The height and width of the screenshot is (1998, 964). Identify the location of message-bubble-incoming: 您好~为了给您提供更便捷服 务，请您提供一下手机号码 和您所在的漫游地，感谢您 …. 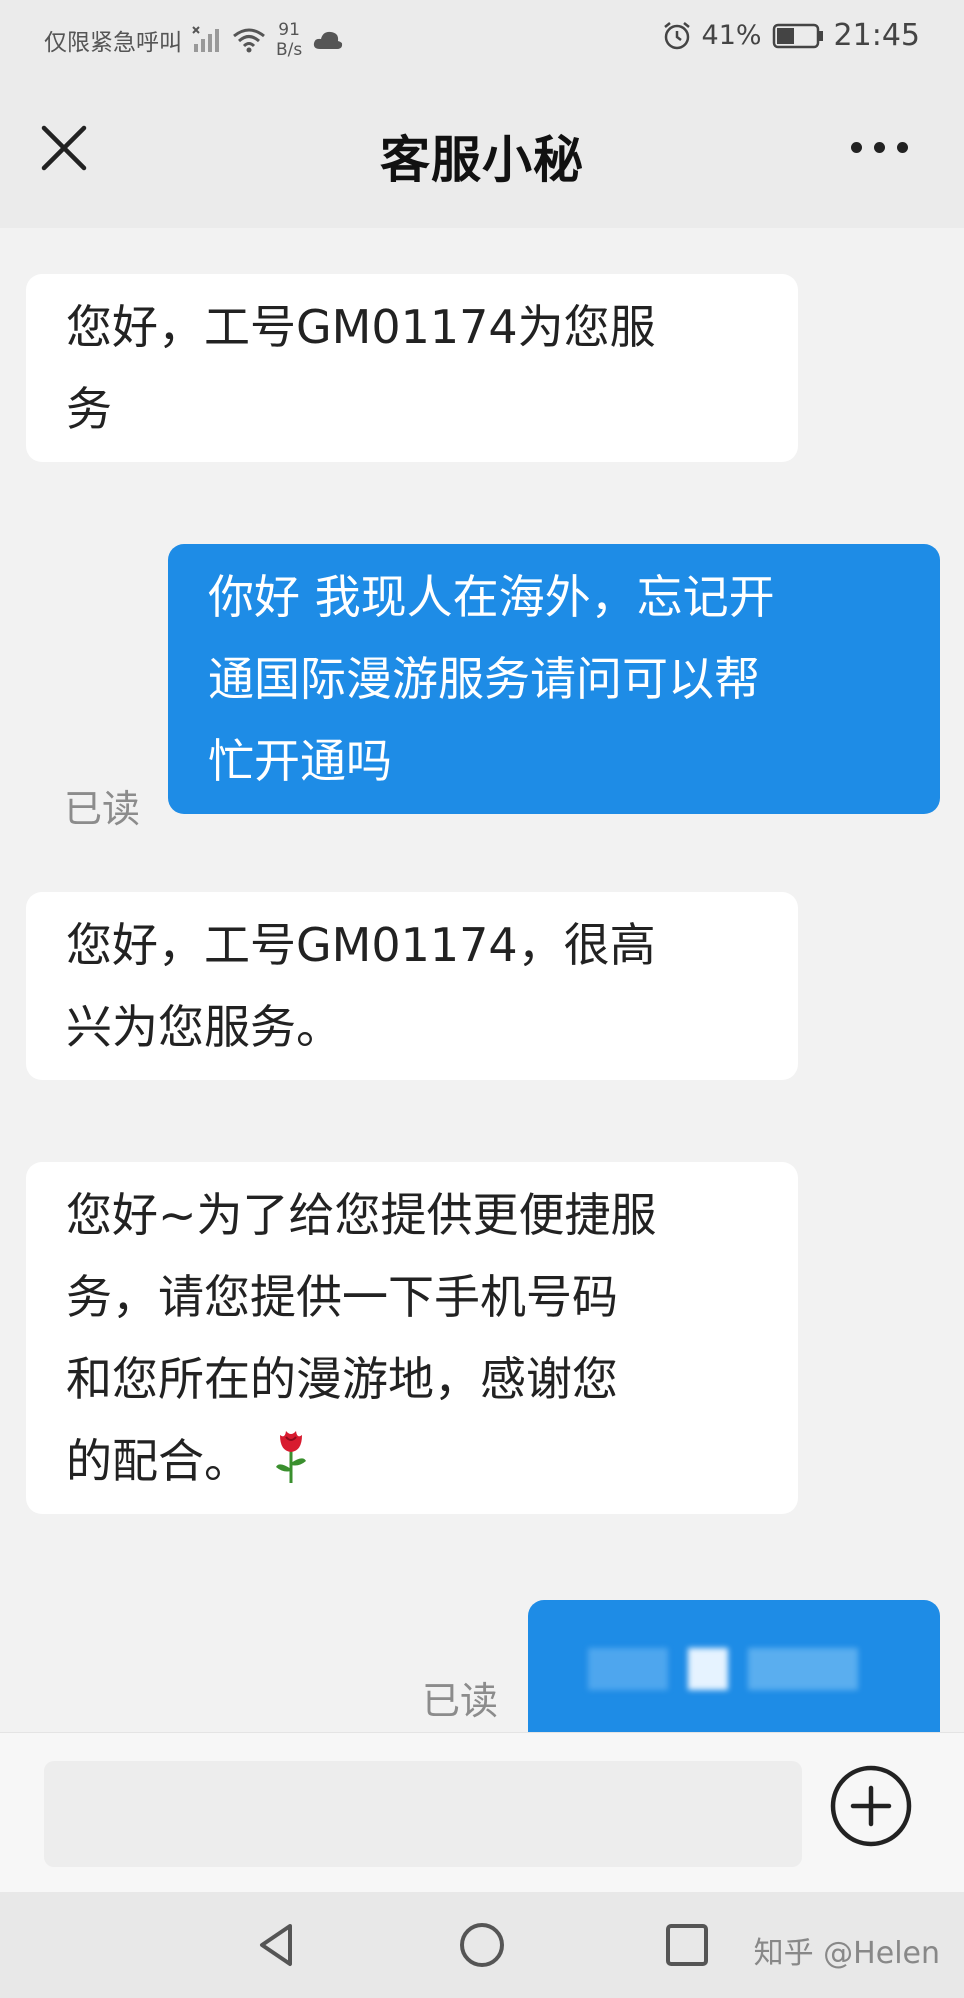
(412, 1338).